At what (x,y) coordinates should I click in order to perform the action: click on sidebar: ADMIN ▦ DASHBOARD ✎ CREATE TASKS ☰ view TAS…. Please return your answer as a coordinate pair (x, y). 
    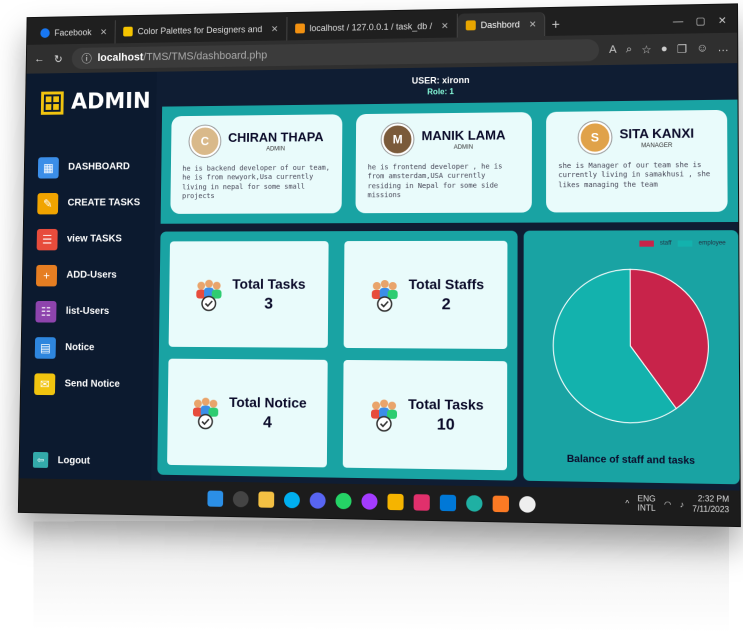
    Looking at the image, I should click on (87, 277).